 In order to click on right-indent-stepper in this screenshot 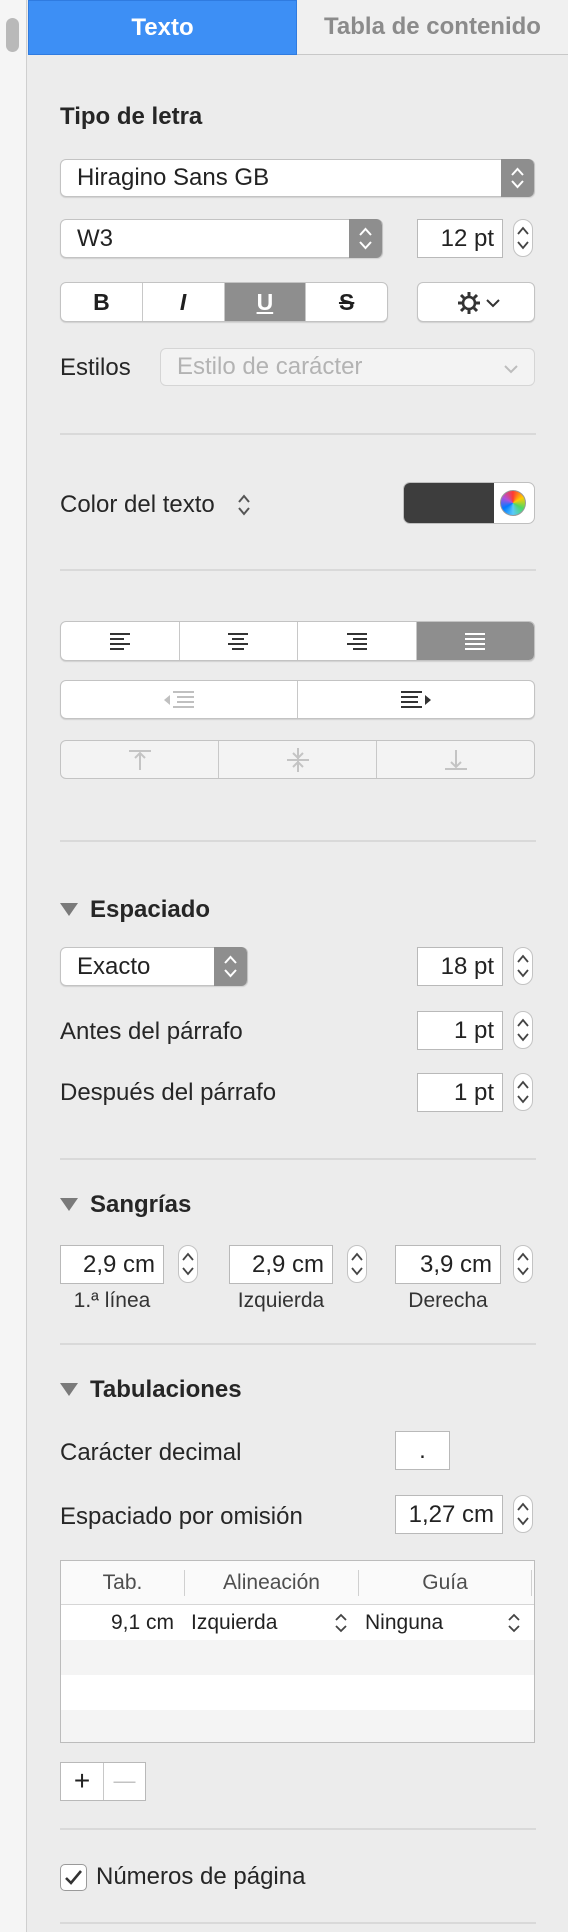, I will do `click(523, 1264)`.